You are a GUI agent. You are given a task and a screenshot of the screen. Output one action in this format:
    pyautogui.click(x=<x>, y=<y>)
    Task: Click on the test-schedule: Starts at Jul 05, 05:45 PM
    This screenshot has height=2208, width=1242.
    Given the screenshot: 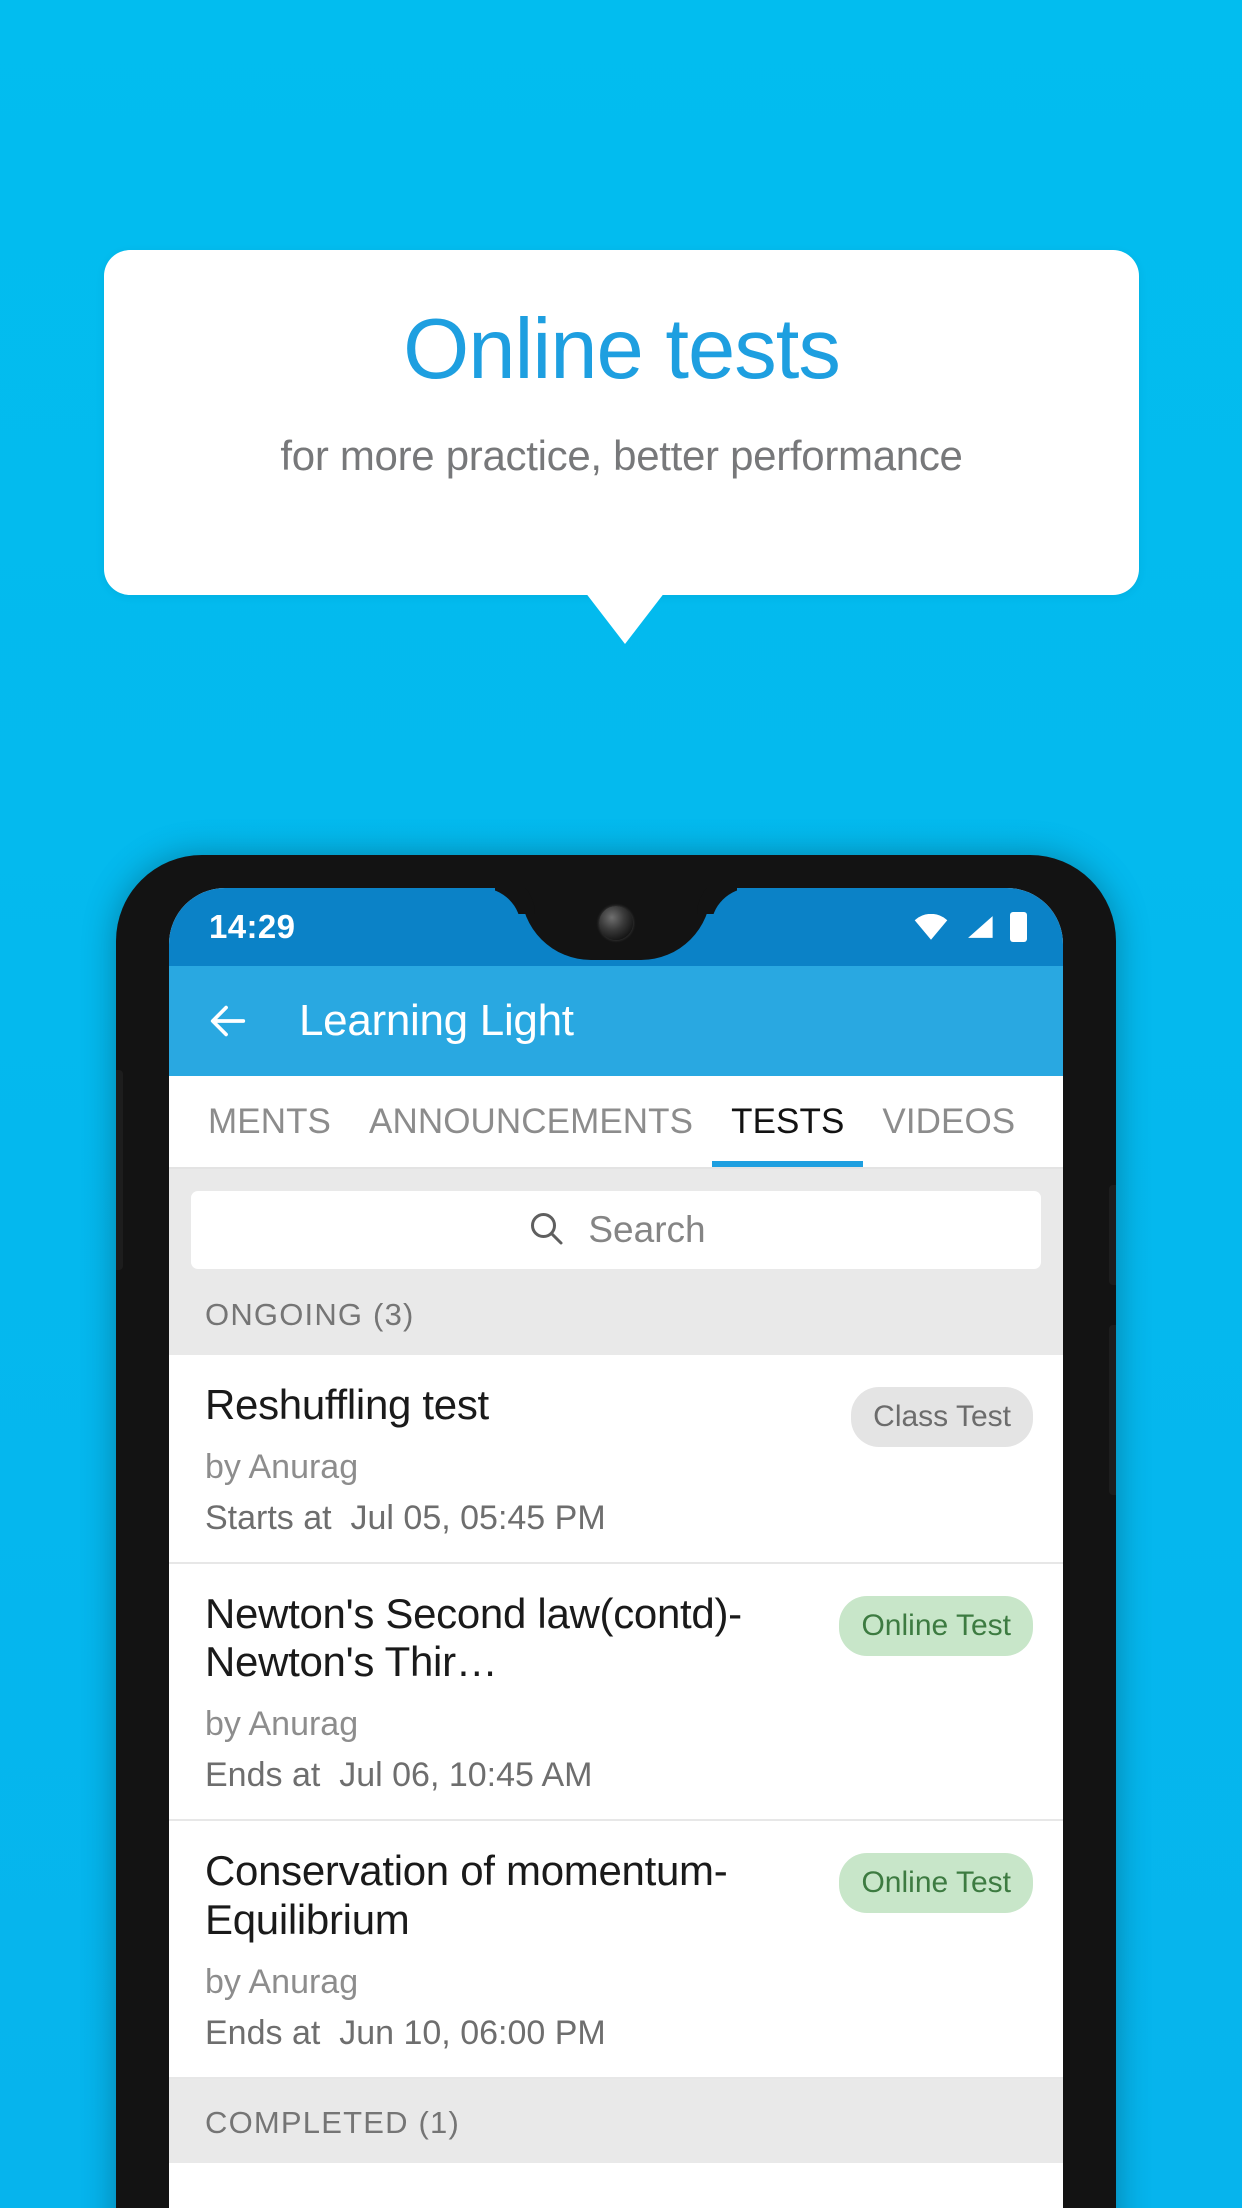 What is the action you would take?
    pyautogui.click(x=521, y=1518)
    